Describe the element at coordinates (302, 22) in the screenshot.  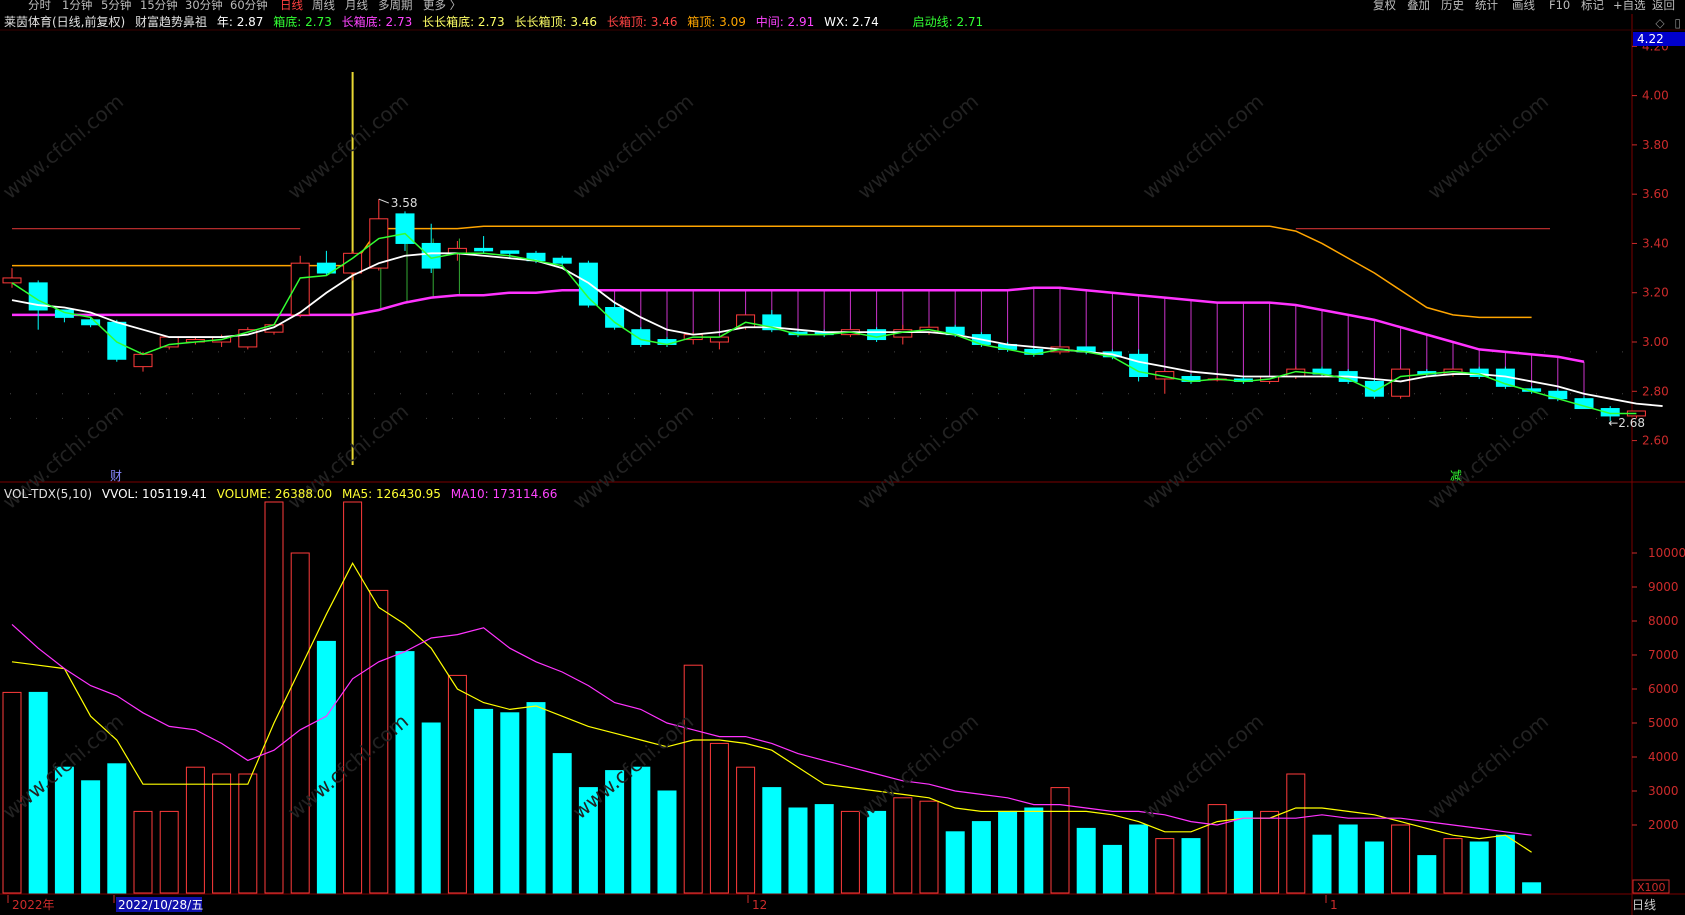
I see `info-xiangdi: 箱底: 2.73` at that location.